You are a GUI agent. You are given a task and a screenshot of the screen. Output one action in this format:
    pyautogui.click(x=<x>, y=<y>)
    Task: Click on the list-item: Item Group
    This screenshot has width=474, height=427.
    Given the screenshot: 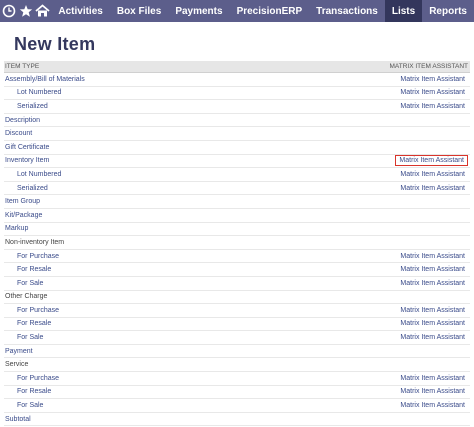 What is the action you would take?
    pyautogui.click(x=237, y=202)
    